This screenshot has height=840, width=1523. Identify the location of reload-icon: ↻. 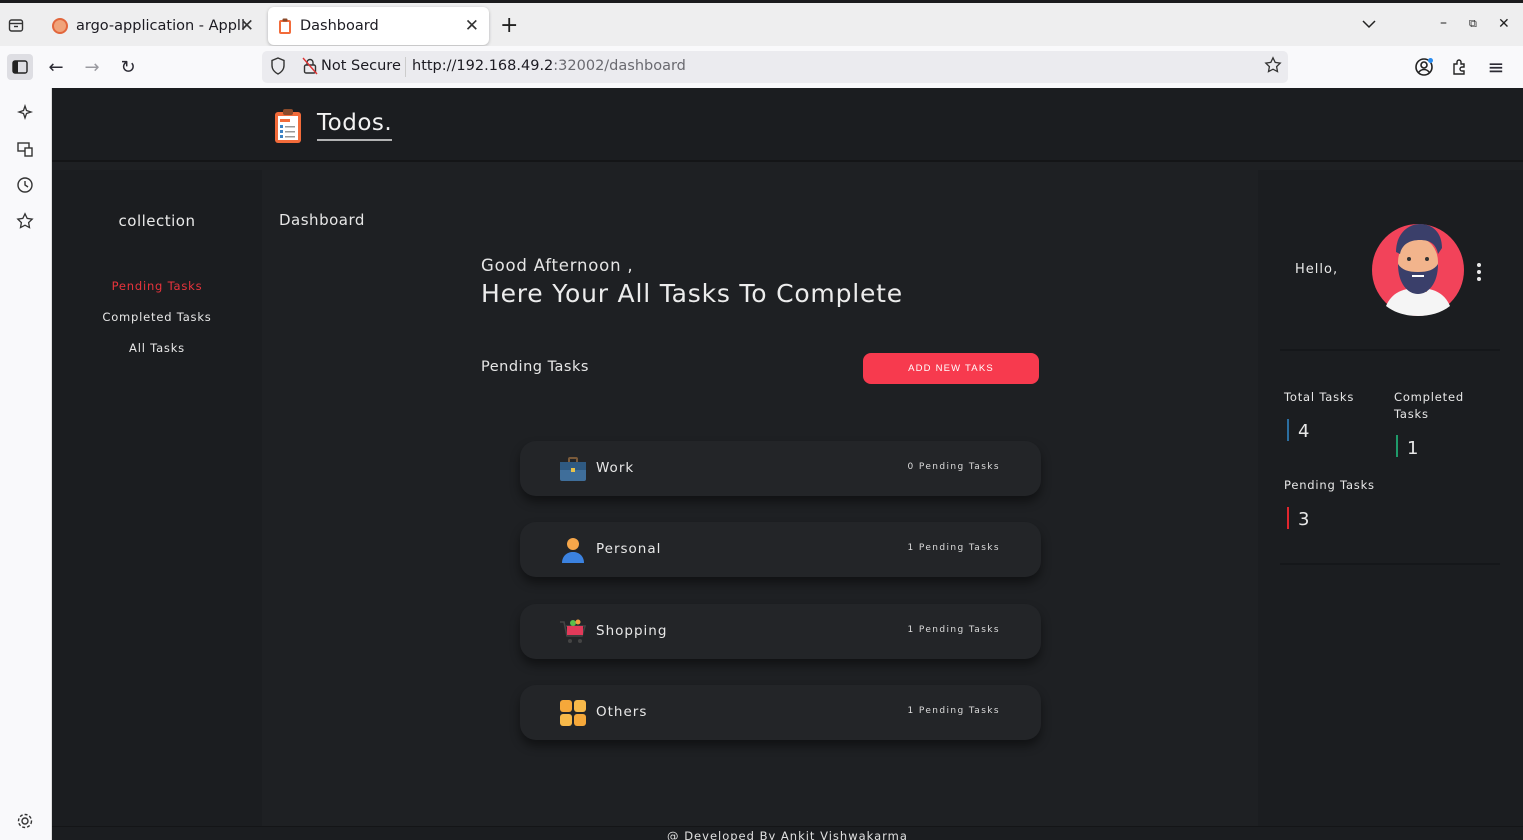
(128, 67).